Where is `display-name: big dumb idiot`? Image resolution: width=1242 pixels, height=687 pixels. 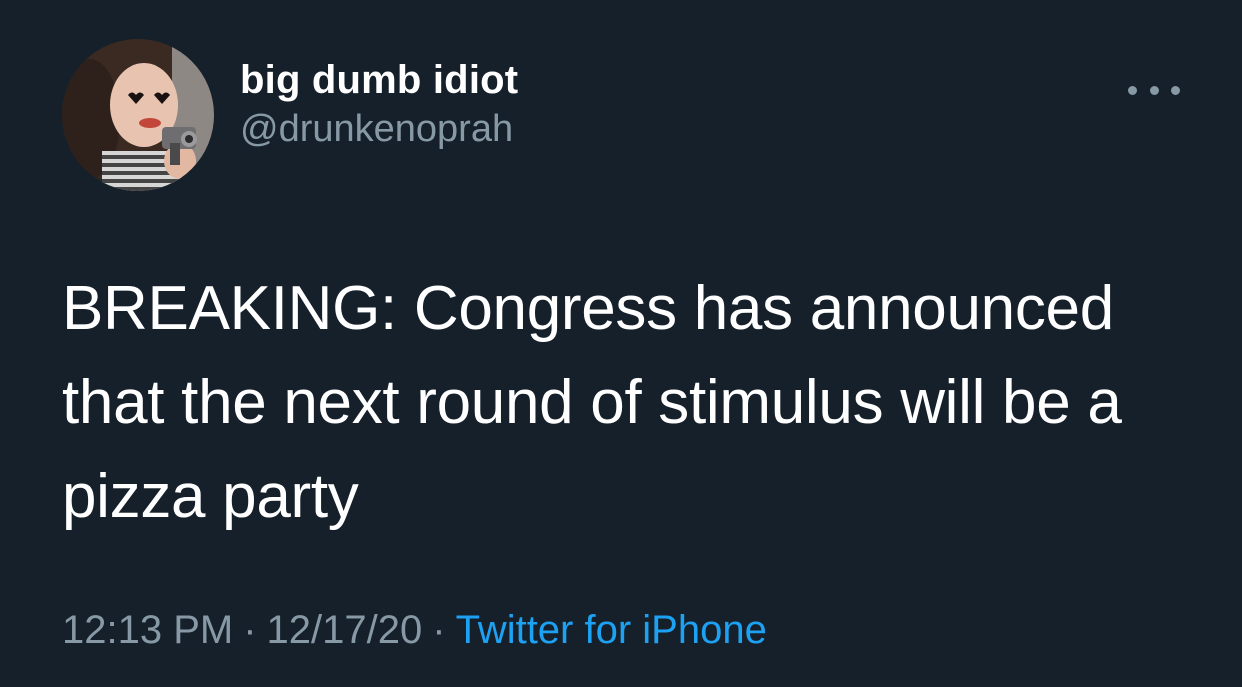
display-name: big dumb idiot is located at coordinates (379, 80).